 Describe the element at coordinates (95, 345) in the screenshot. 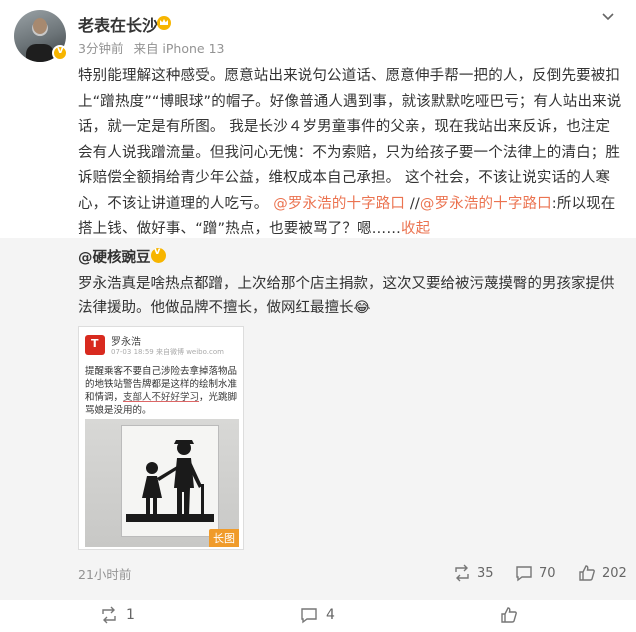

I see `logo-icon` at that location.